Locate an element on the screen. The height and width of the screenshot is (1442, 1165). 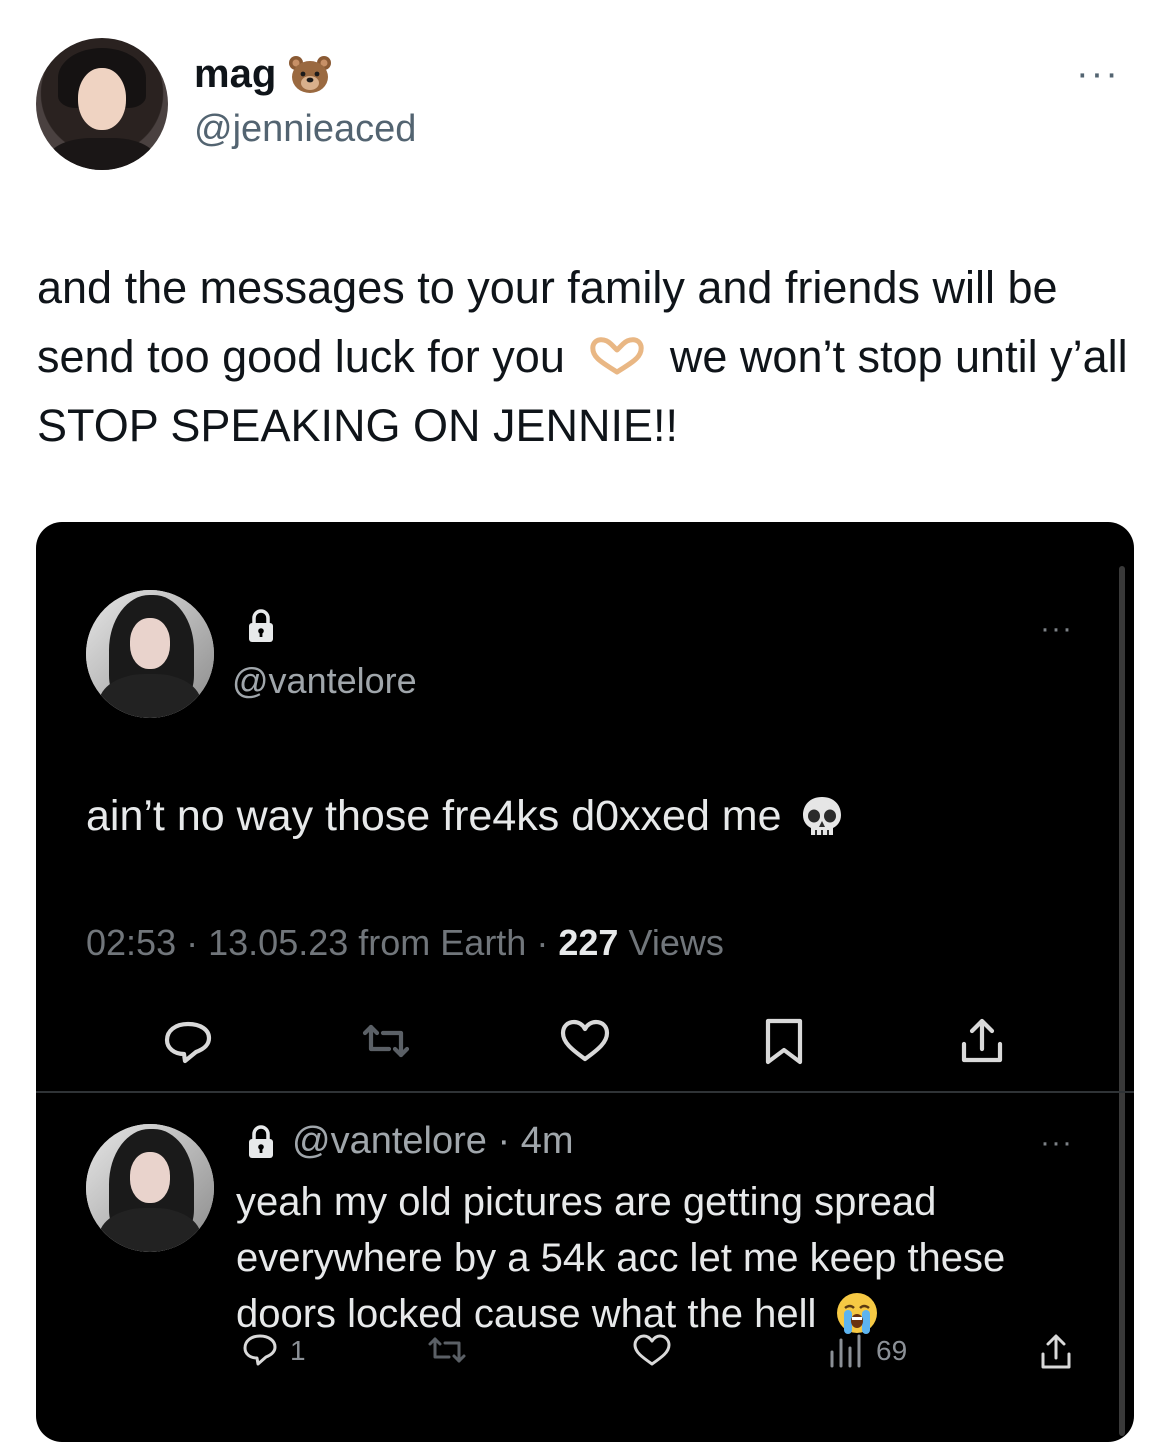
reply-share-button is located at coordinates (1056, 1352).